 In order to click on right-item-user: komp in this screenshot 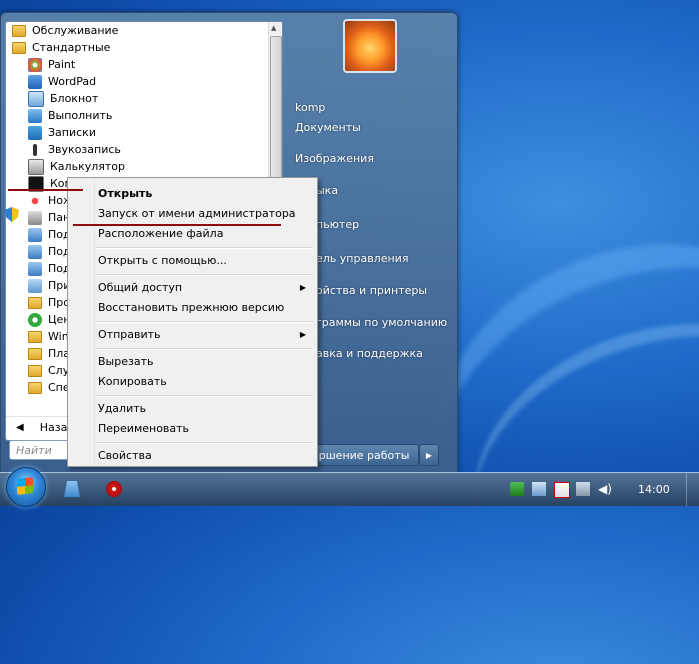, I will do `click(310, 107)`.